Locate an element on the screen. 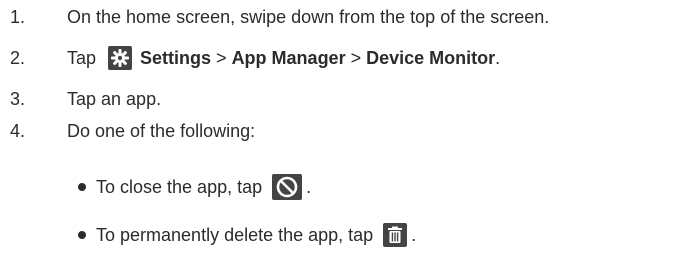  step-text: Tap an app. is located at coordinates (114, 98).